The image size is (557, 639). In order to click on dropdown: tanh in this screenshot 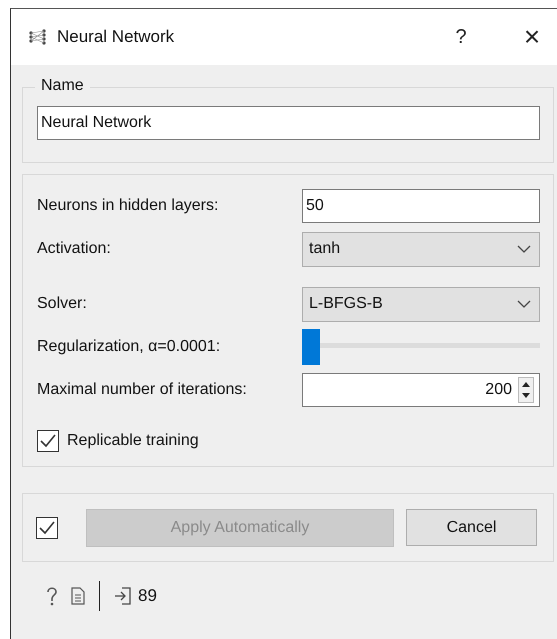, I will do `click(421, 249)`.